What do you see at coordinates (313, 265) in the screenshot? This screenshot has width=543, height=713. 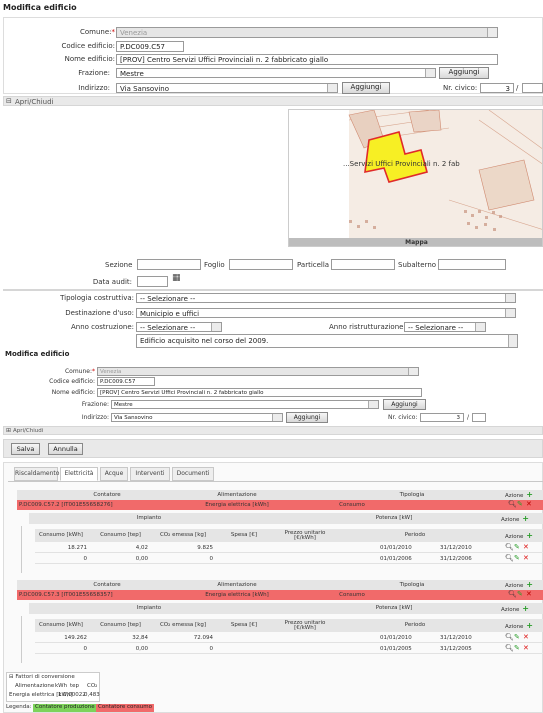 I see `particella-label: Particella` at bounding box center [313, 265].